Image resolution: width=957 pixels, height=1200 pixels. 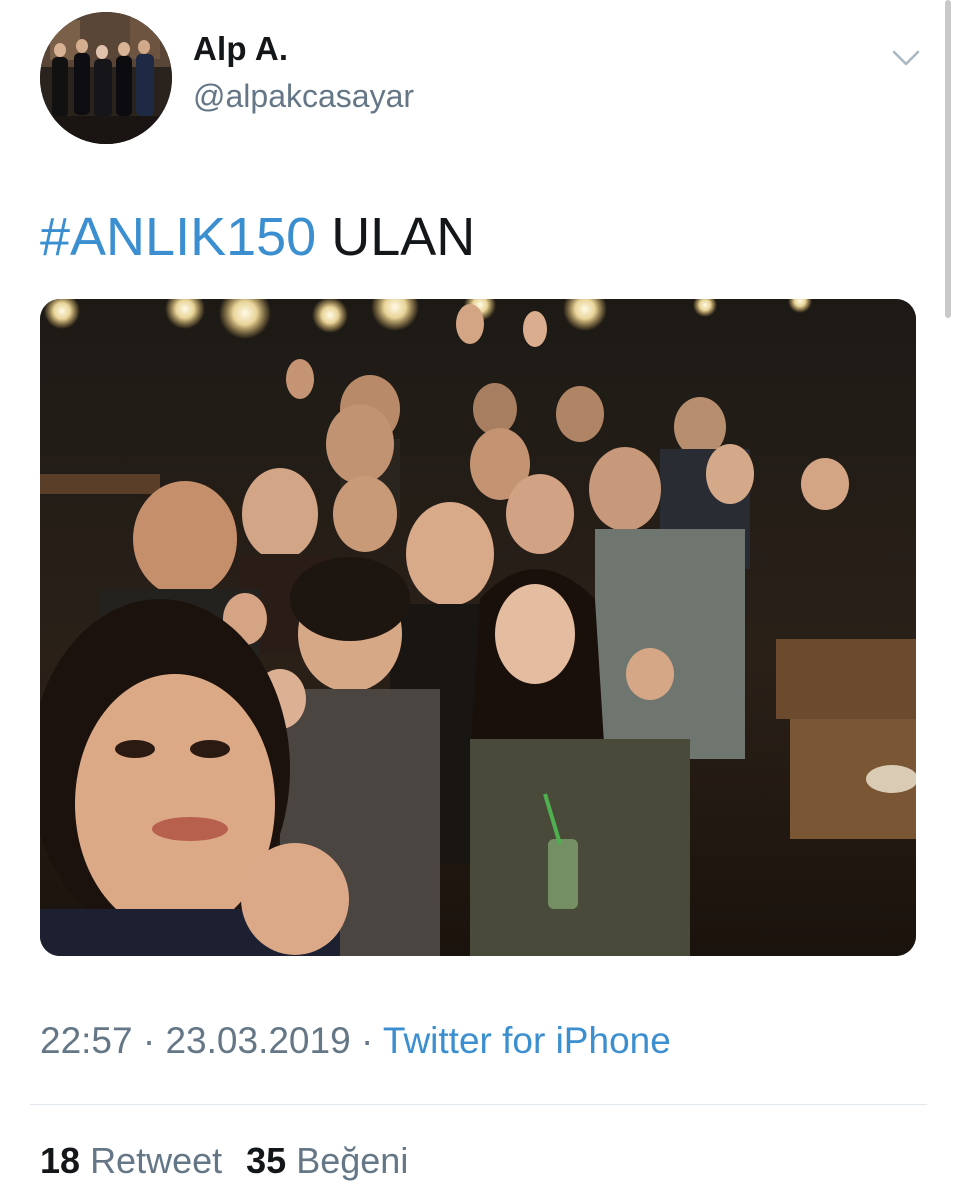 What do you see at coordinates (303, 96) in the screenshot?
I see `author-handle: @alpakcasayar` at bounding box center [303, 96].